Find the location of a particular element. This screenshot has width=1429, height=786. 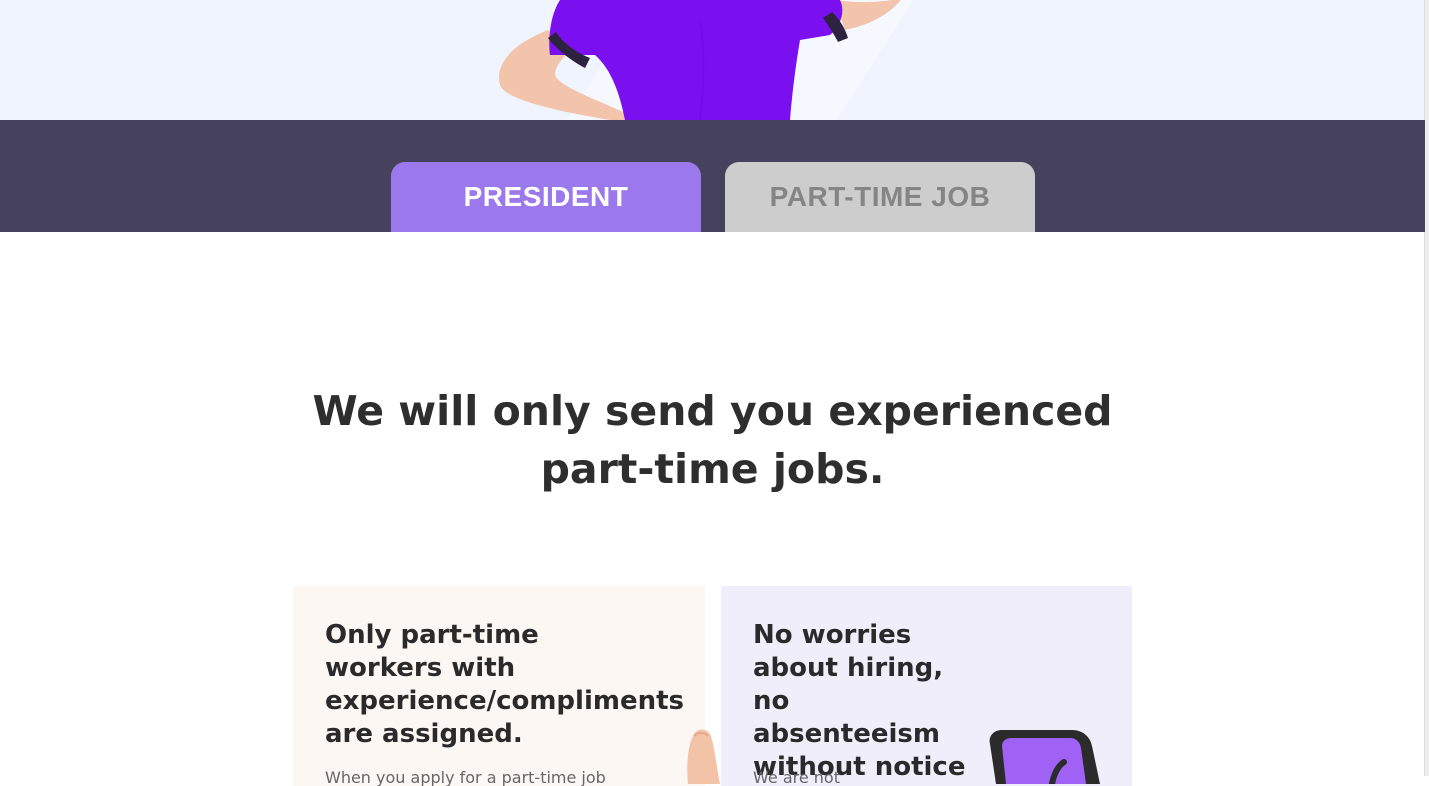

feature-card-text: When you apply for a part-time job is located at coordinates (465, 777).